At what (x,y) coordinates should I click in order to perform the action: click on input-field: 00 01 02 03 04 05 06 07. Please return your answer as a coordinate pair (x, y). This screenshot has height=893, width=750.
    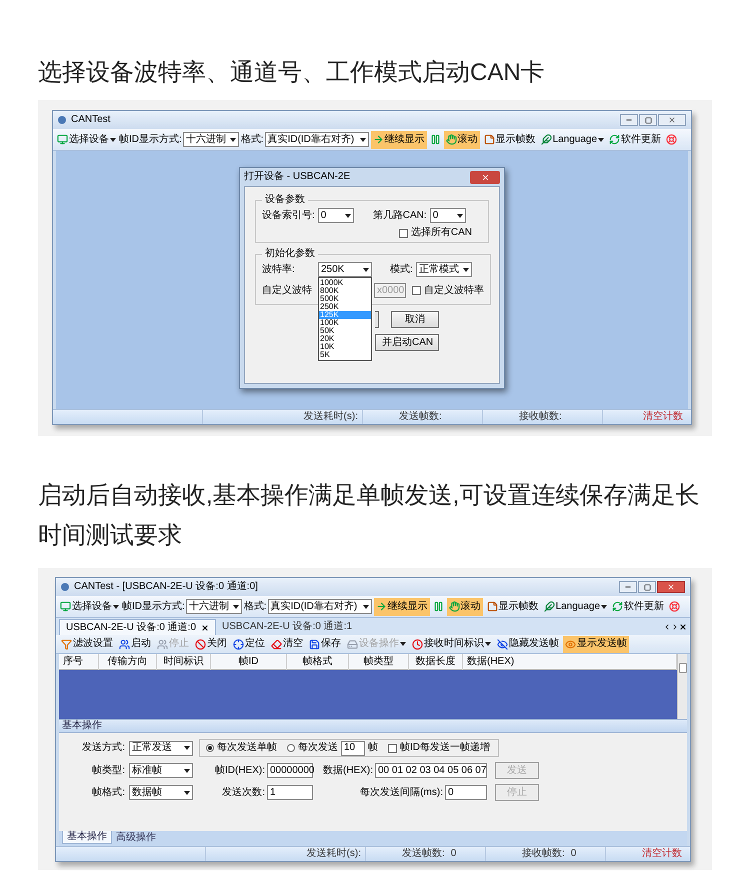
    Looking at the image, I should click on (431, 770).